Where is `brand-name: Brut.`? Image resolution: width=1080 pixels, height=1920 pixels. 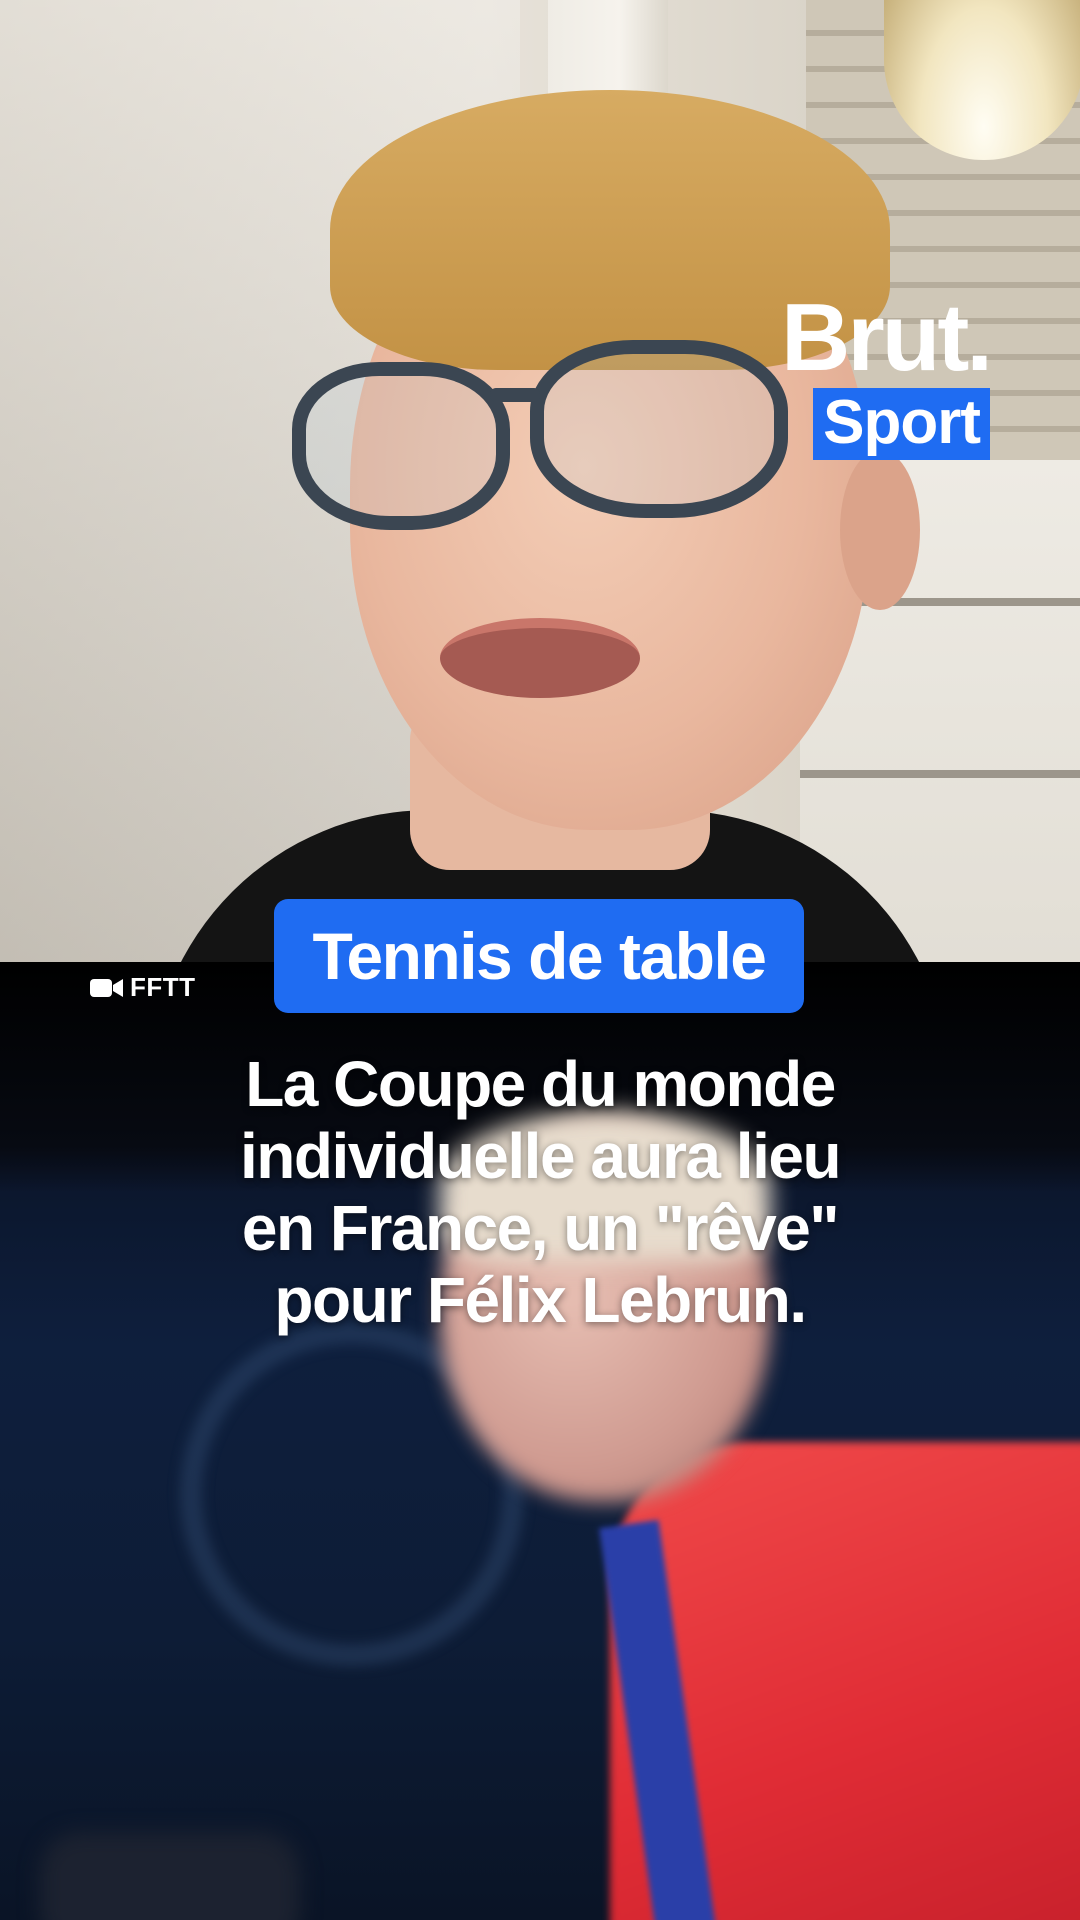 brand-name: Brut. is located at coordinates (887, 337).